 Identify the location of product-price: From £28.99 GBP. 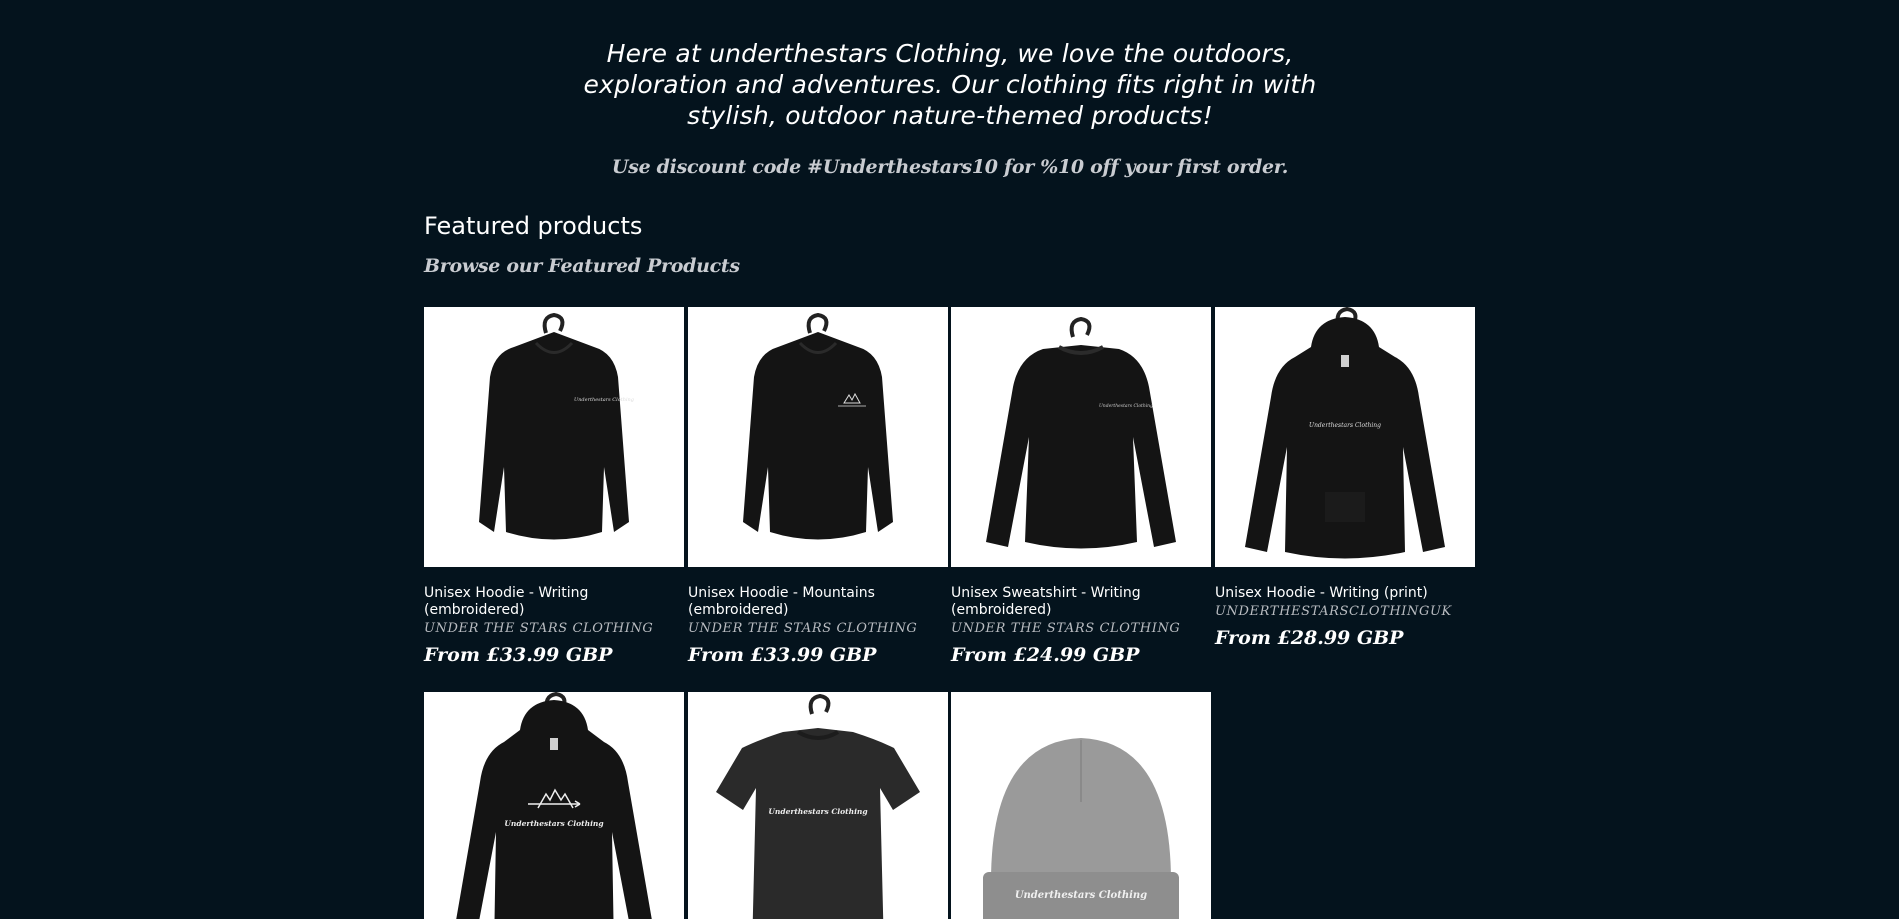
(1309, 638).